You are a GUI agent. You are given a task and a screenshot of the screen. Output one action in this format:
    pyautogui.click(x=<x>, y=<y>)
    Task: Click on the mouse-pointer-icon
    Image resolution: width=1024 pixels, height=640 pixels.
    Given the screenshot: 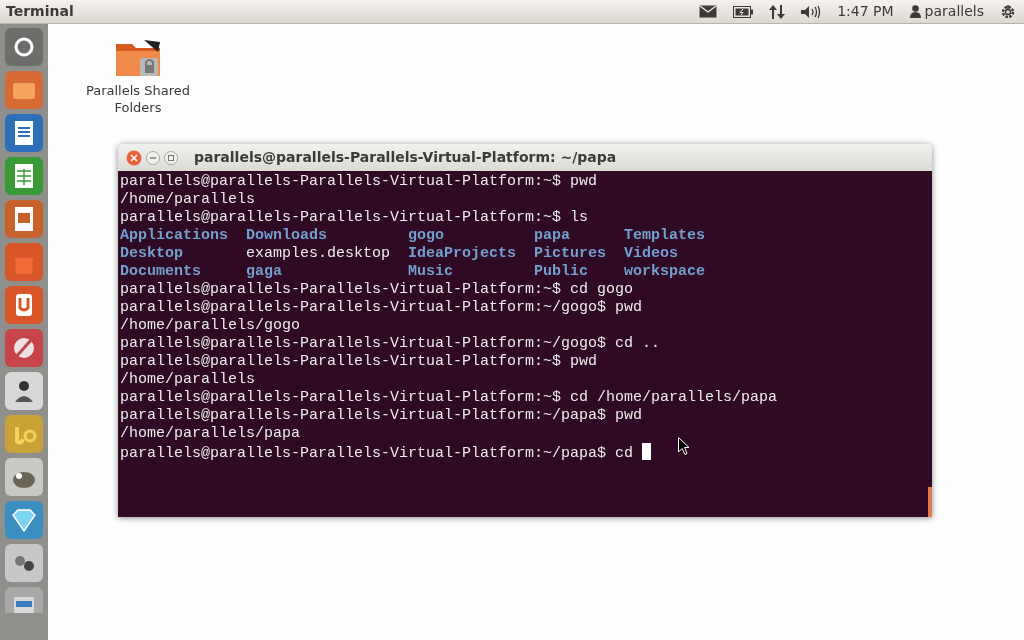 What is the action you would take?
    pyautogui.click(x=684, y=446)
    